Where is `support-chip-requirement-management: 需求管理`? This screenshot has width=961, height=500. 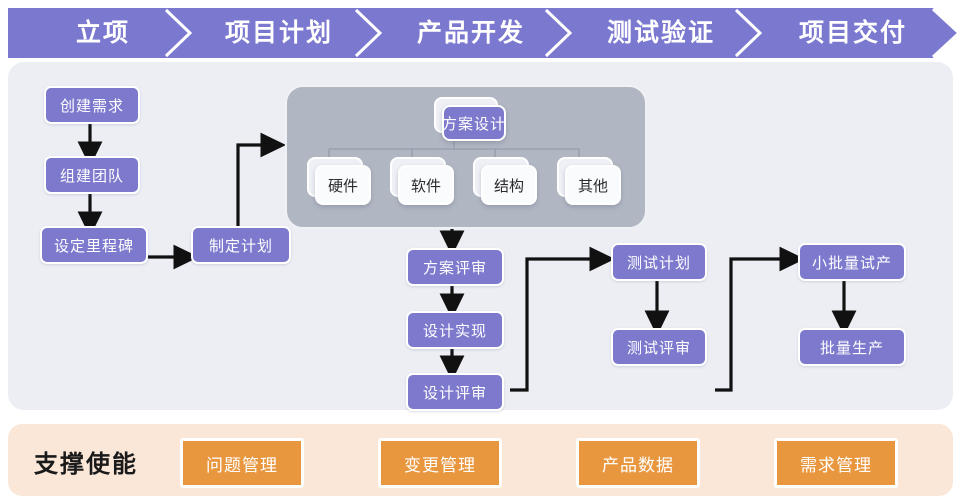 support-chip-requirement-management: 需求管理 is located at coordinates (836, 463).